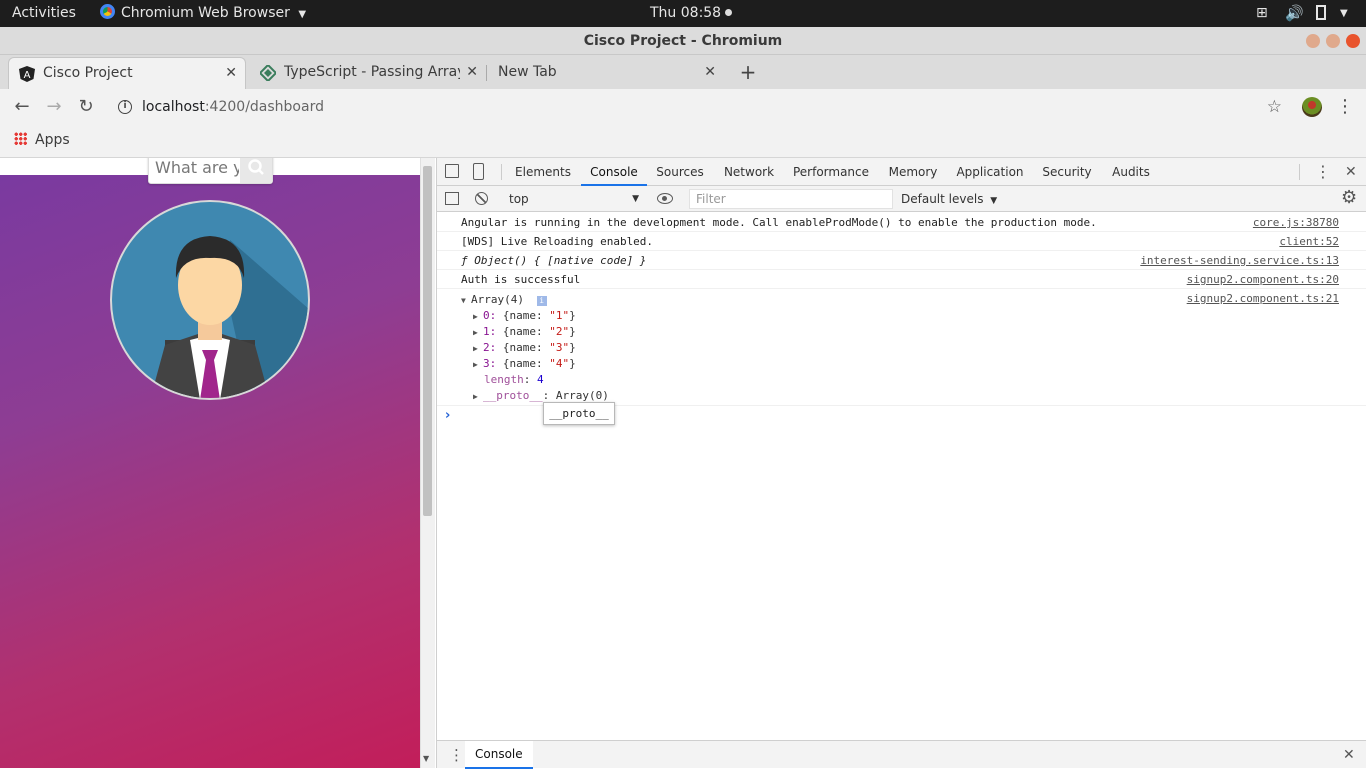 The image size is (1366, 769). What do you see at coordinates (521, 279) in the screenshot?
I see `message-text: Auth is successful` at bounding box center [521, 279].